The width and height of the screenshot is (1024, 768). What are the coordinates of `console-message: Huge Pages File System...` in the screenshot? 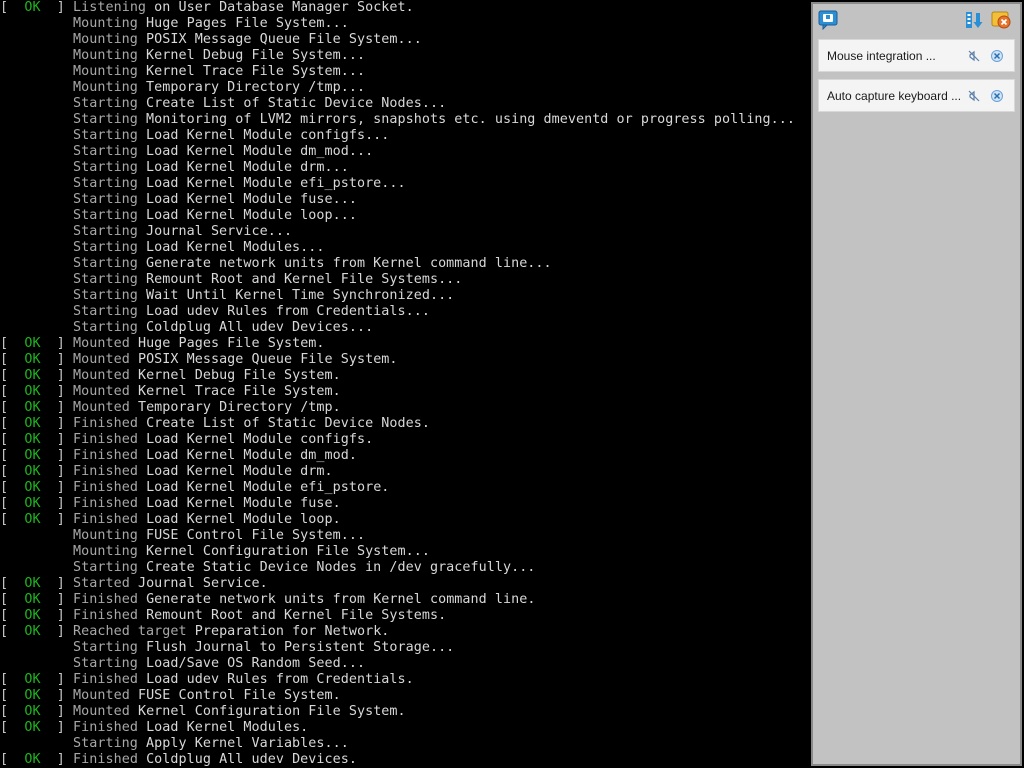 It's located at (247, 23).